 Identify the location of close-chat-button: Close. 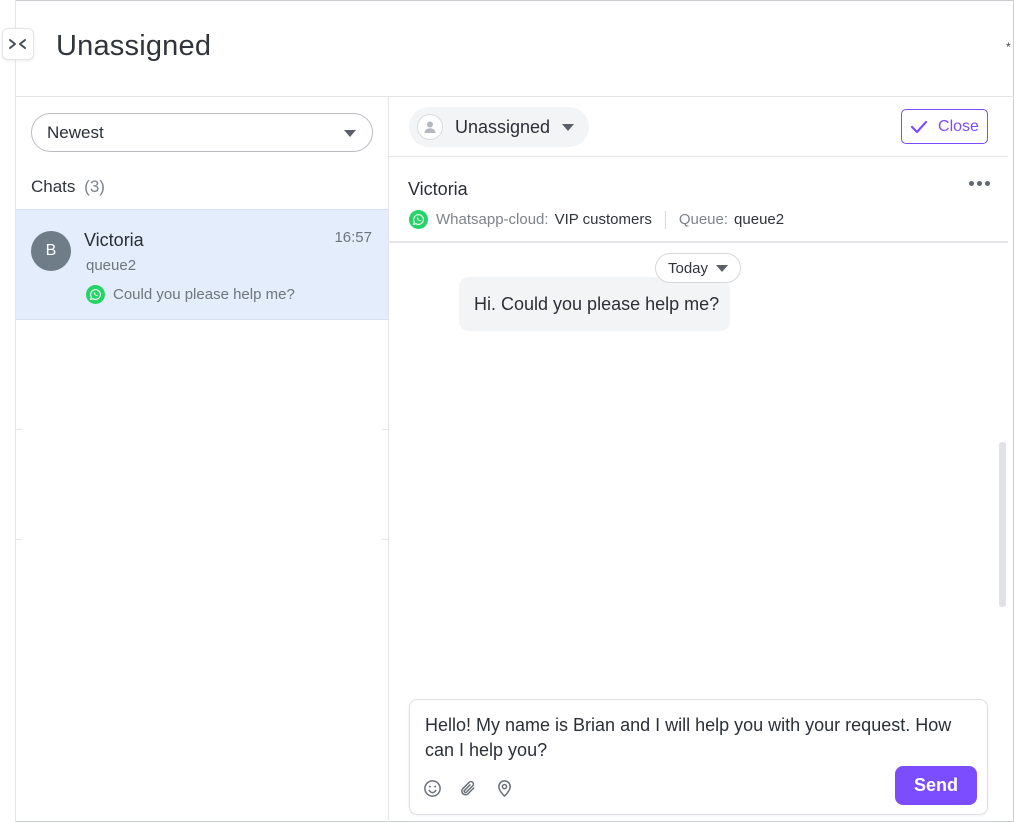
(944, 126).